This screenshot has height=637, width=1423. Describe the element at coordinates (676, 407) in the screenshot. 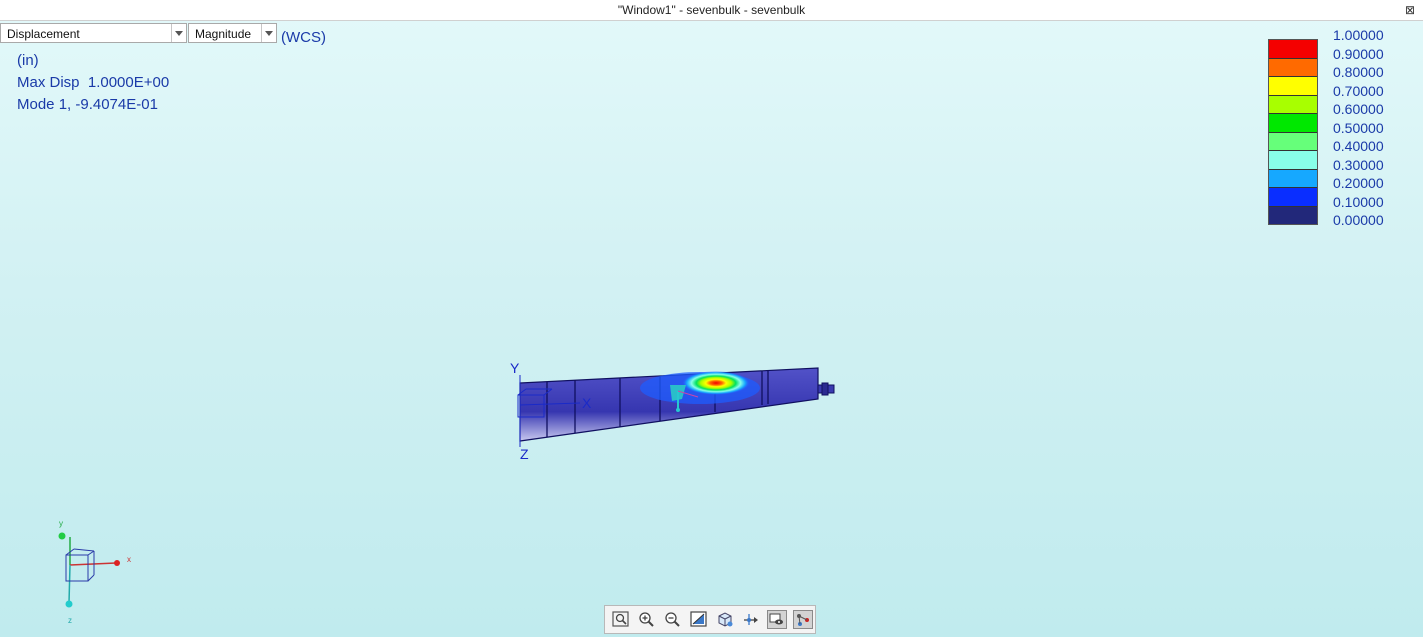

I see `beam-model` at that location.